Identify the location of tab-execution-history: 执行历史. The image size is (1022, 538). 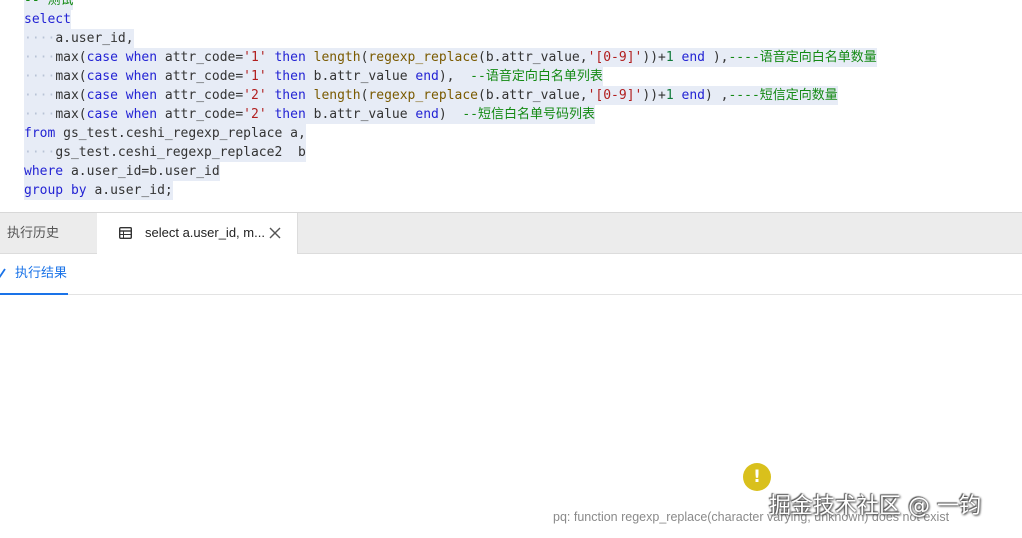
(48, 233).